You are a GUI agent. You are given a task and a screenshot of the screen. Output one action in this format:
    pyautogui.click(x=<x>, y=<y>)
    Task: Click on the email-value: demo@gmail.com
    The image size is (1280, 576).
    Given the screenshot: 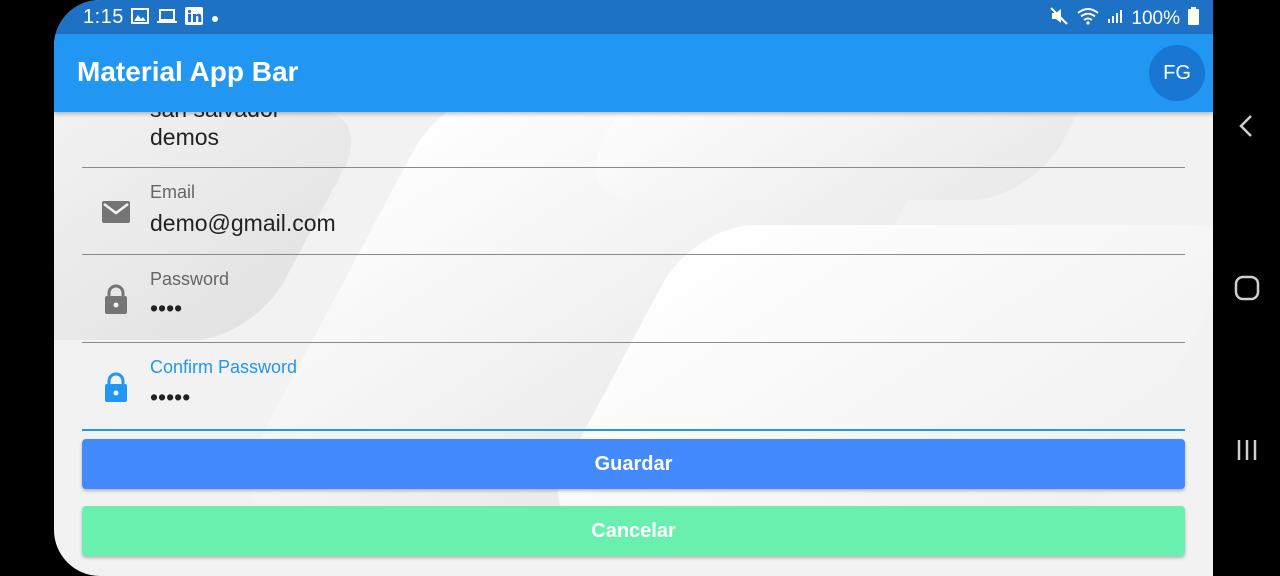 What is the action you would take?
    pyautogui.click(x=243, y=223)
    